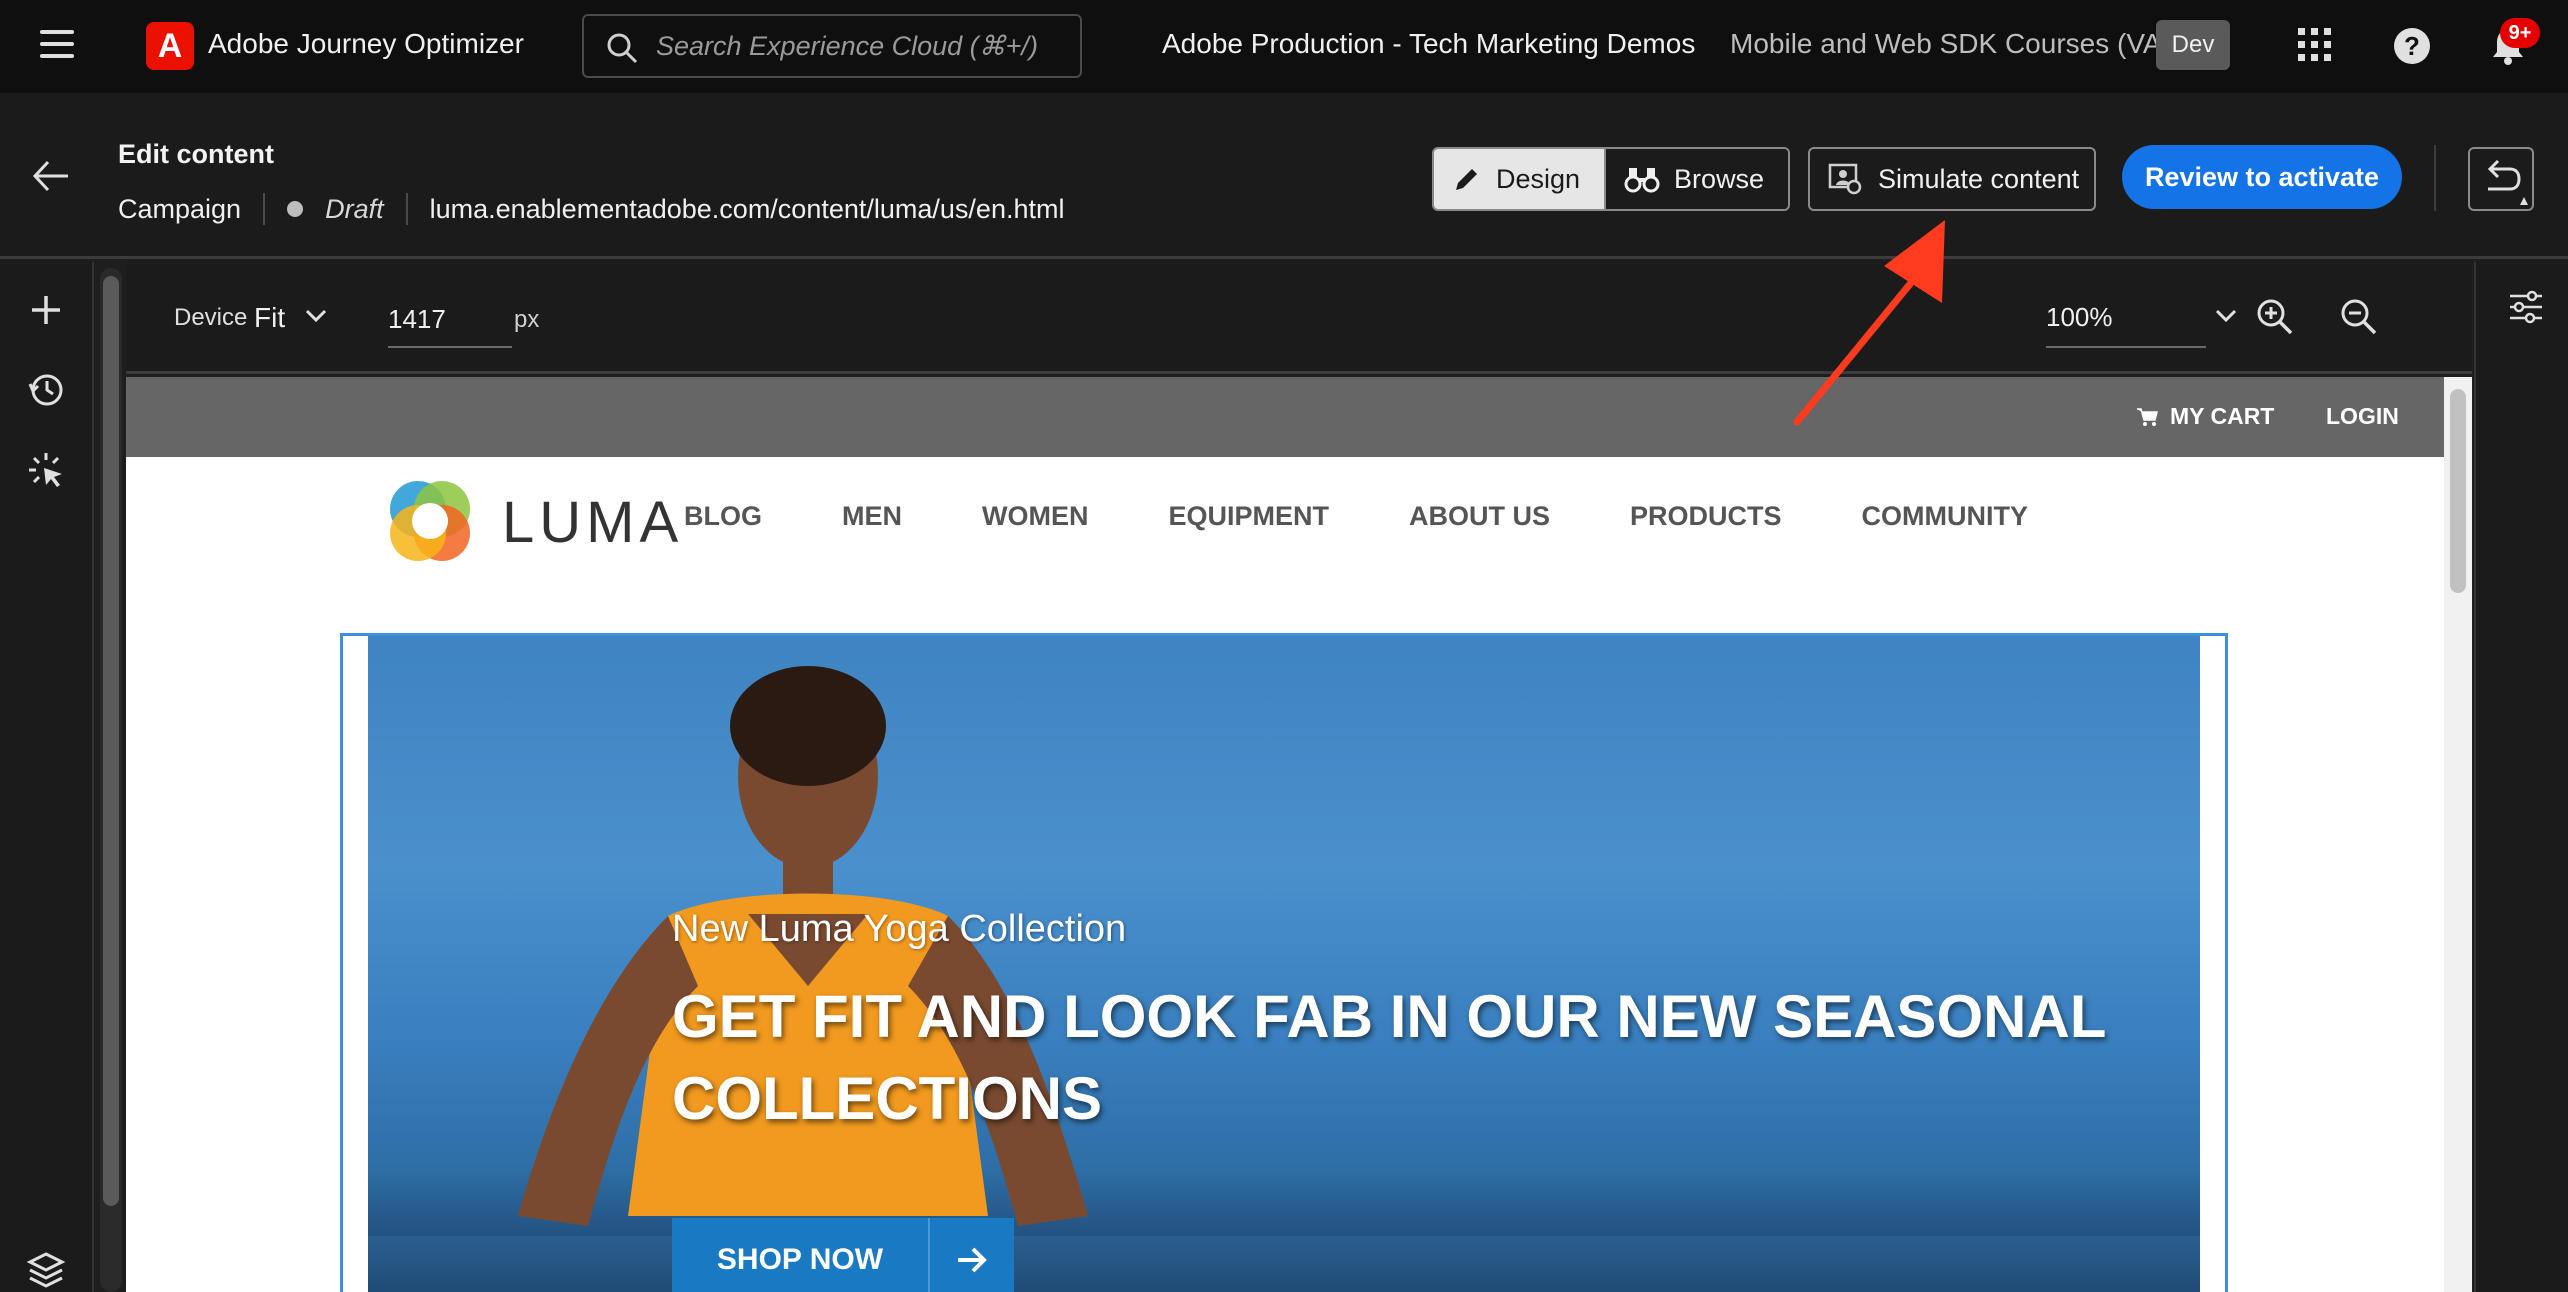 Image resolution: width=2568 pixels, height=1292 pixels. What do you see at coordinates (723, 516) in the screenshot?
I see `nav-item-blog: BLOG` at bounding box center [723, 516].